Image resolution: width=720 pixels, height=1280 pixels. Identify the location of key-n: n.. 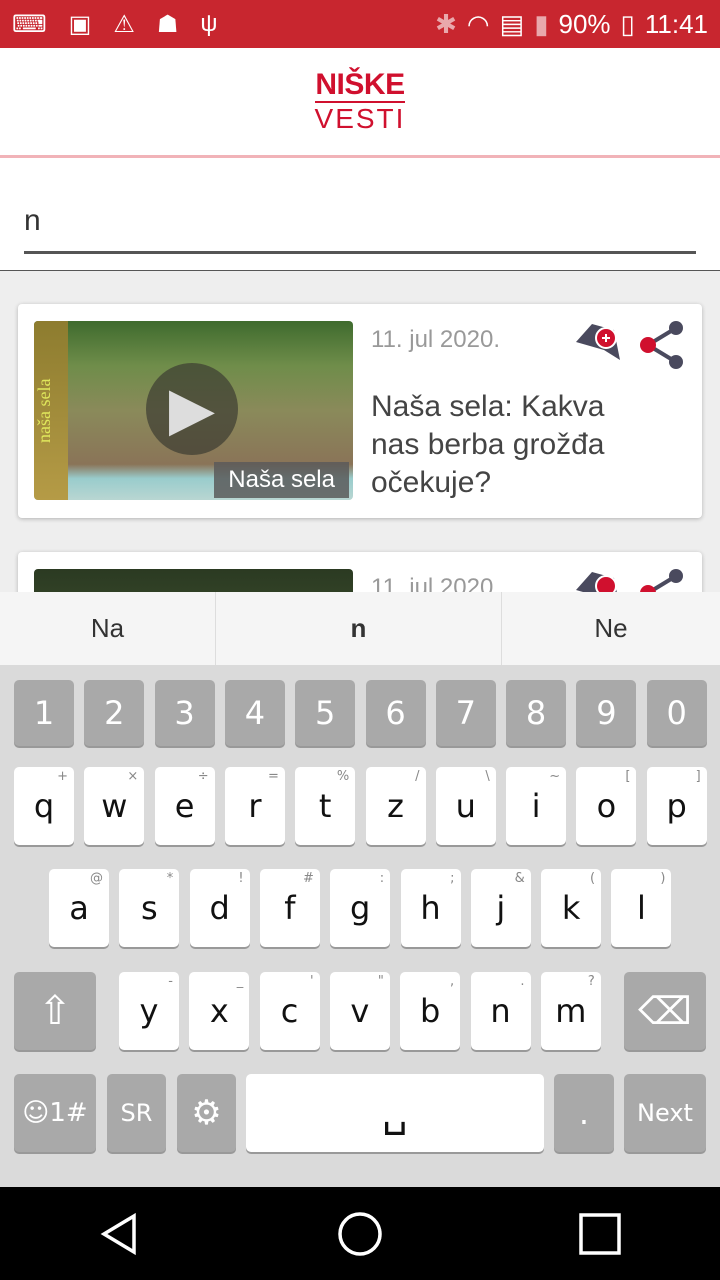
(500, 1011).